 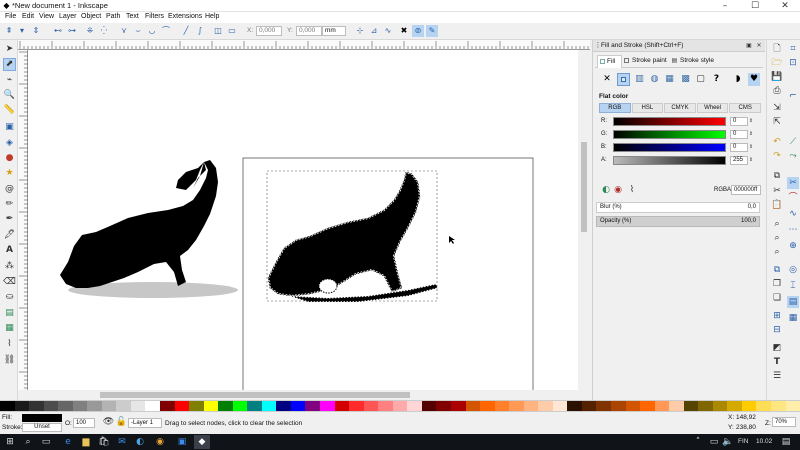 What do you see at coordinates (777, 298) in the screenshot?
I see `unlink-clone-icon: ❏` at bounding box center [777, 298].